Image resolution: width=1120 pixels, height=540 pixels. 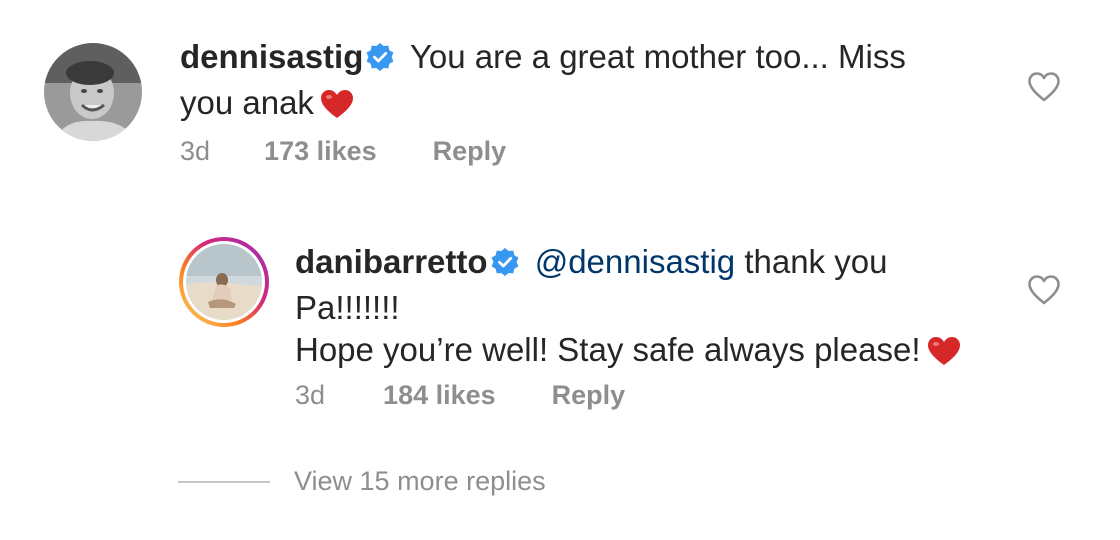 I want to click on comment-meta: 3d 173 likes Reply, so click(x=343, y=151).